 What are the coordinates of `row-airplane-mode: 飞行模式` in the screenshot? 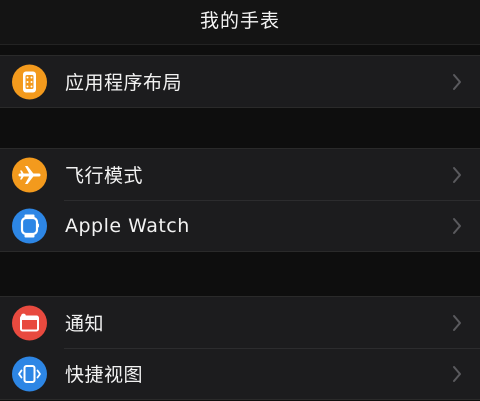 It's located at (240, 174).